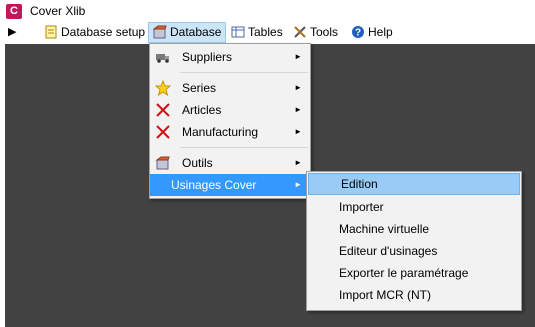  I want to click on title-bar: C Cover Xlib, so click(267, 11).